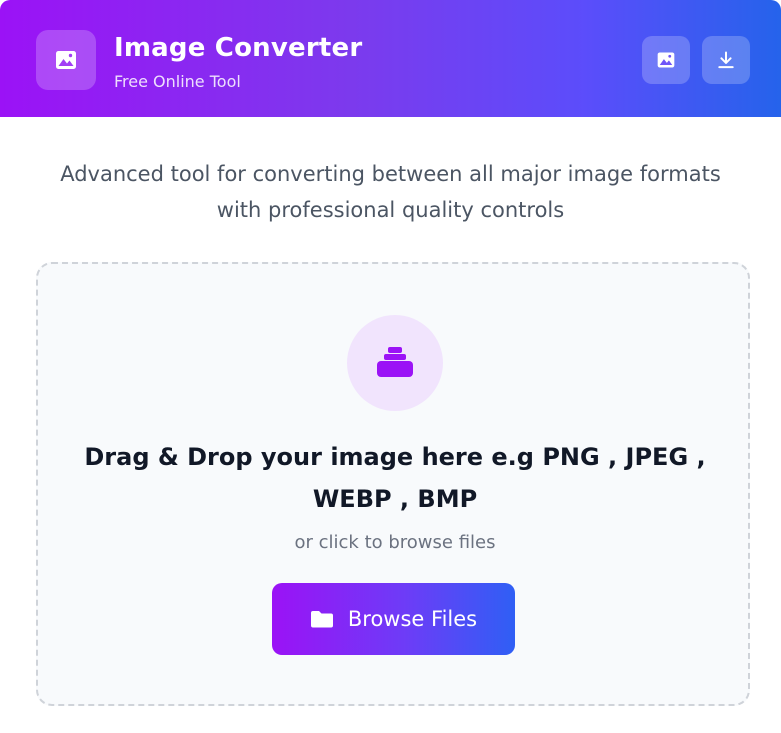  I want to click on download-icon, so click(726, 60).